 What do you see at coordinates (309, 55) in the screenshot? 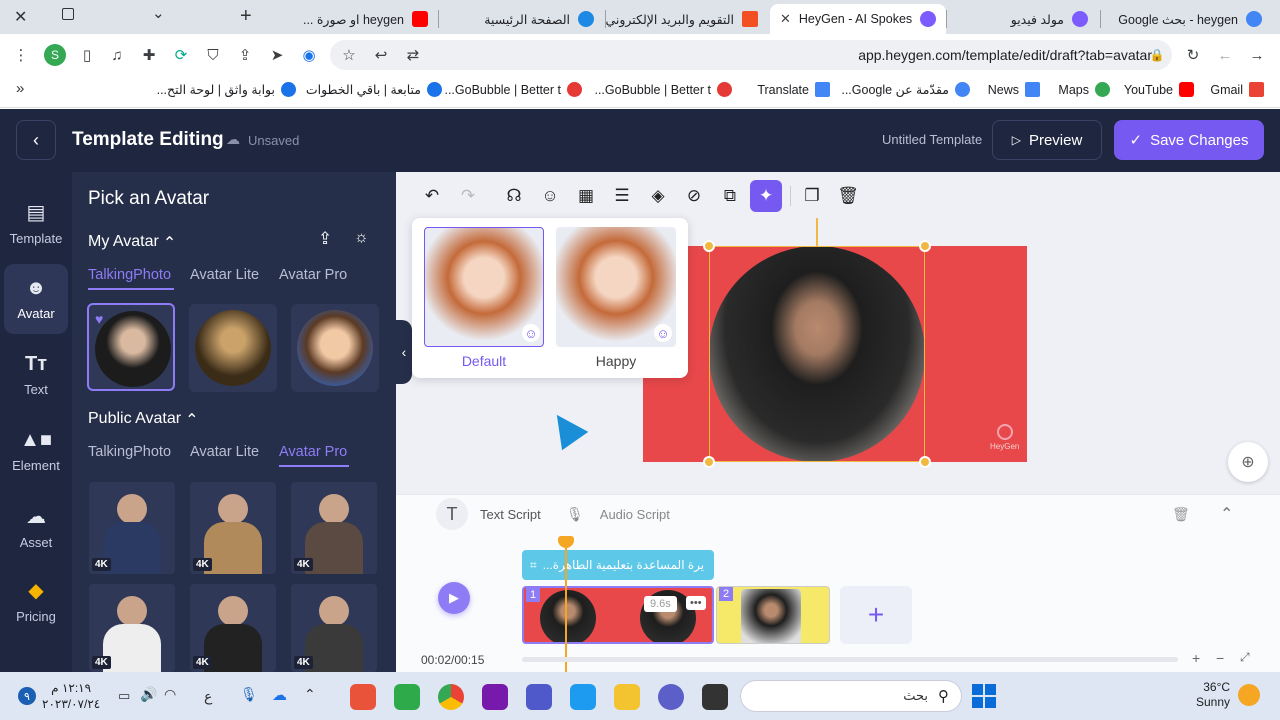
I see `extension-icon: ◉` at bounding box center [309, 55].